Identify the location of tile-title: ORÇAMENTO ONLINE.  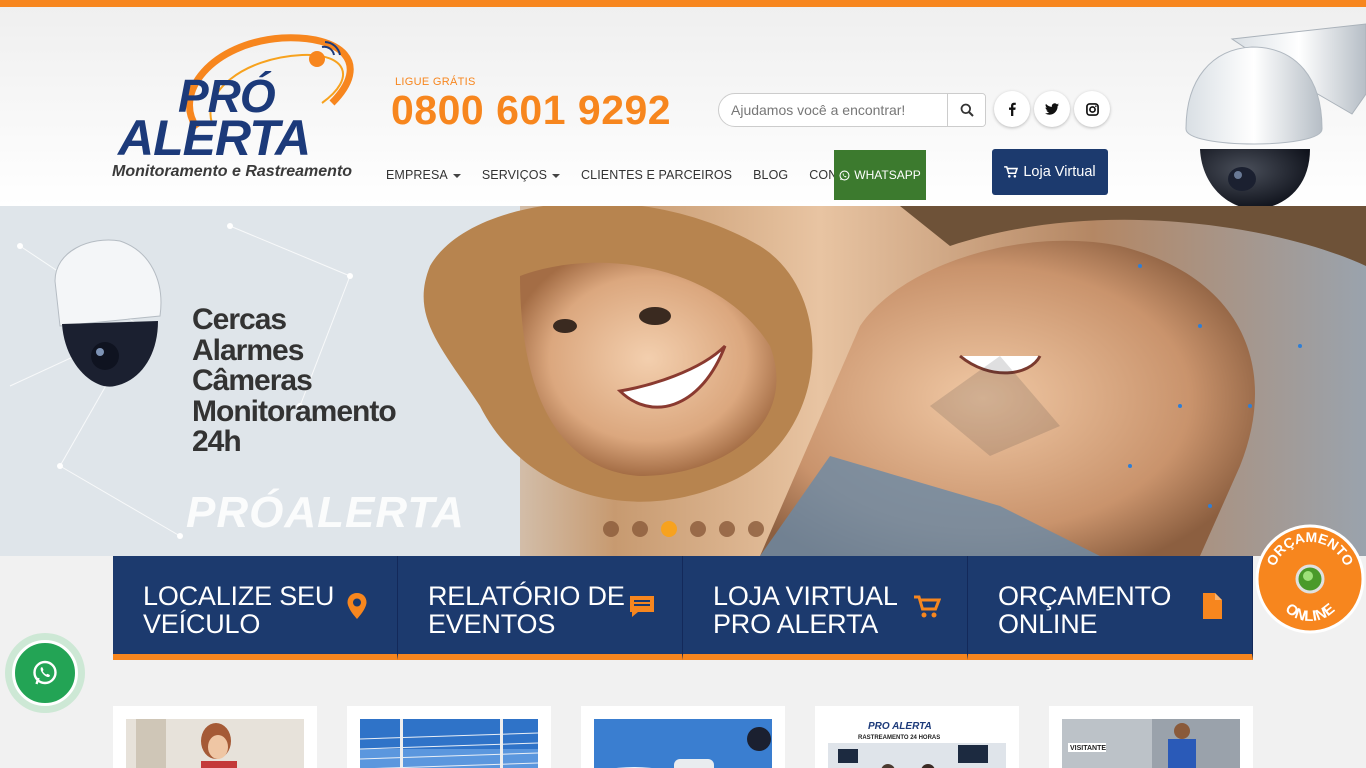
(1084, 610).